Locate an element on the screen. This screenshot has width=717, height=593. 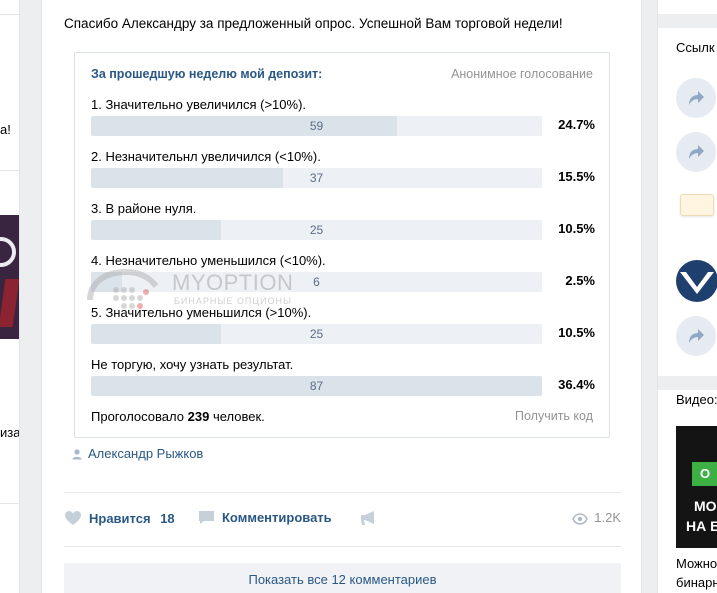
poll-option-label: Не торгую, хочу узнать результат. is located at coordinates (192, 364).